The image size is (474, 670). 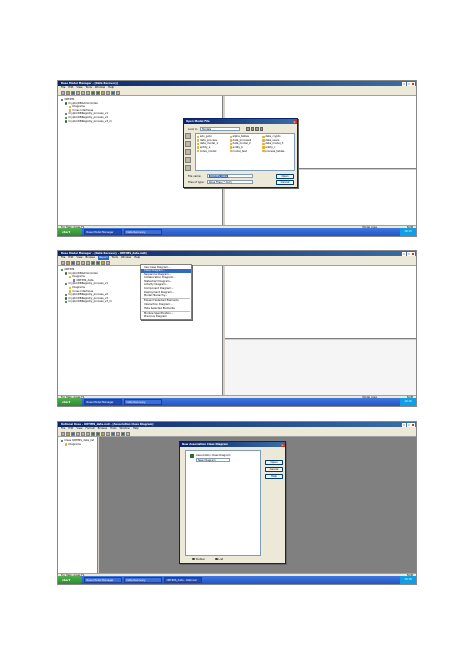 What do you see at coordinates (74, 444) in the screenshot?
I see `tree-item-label: Diagrams` at bounding box center [74, 444].